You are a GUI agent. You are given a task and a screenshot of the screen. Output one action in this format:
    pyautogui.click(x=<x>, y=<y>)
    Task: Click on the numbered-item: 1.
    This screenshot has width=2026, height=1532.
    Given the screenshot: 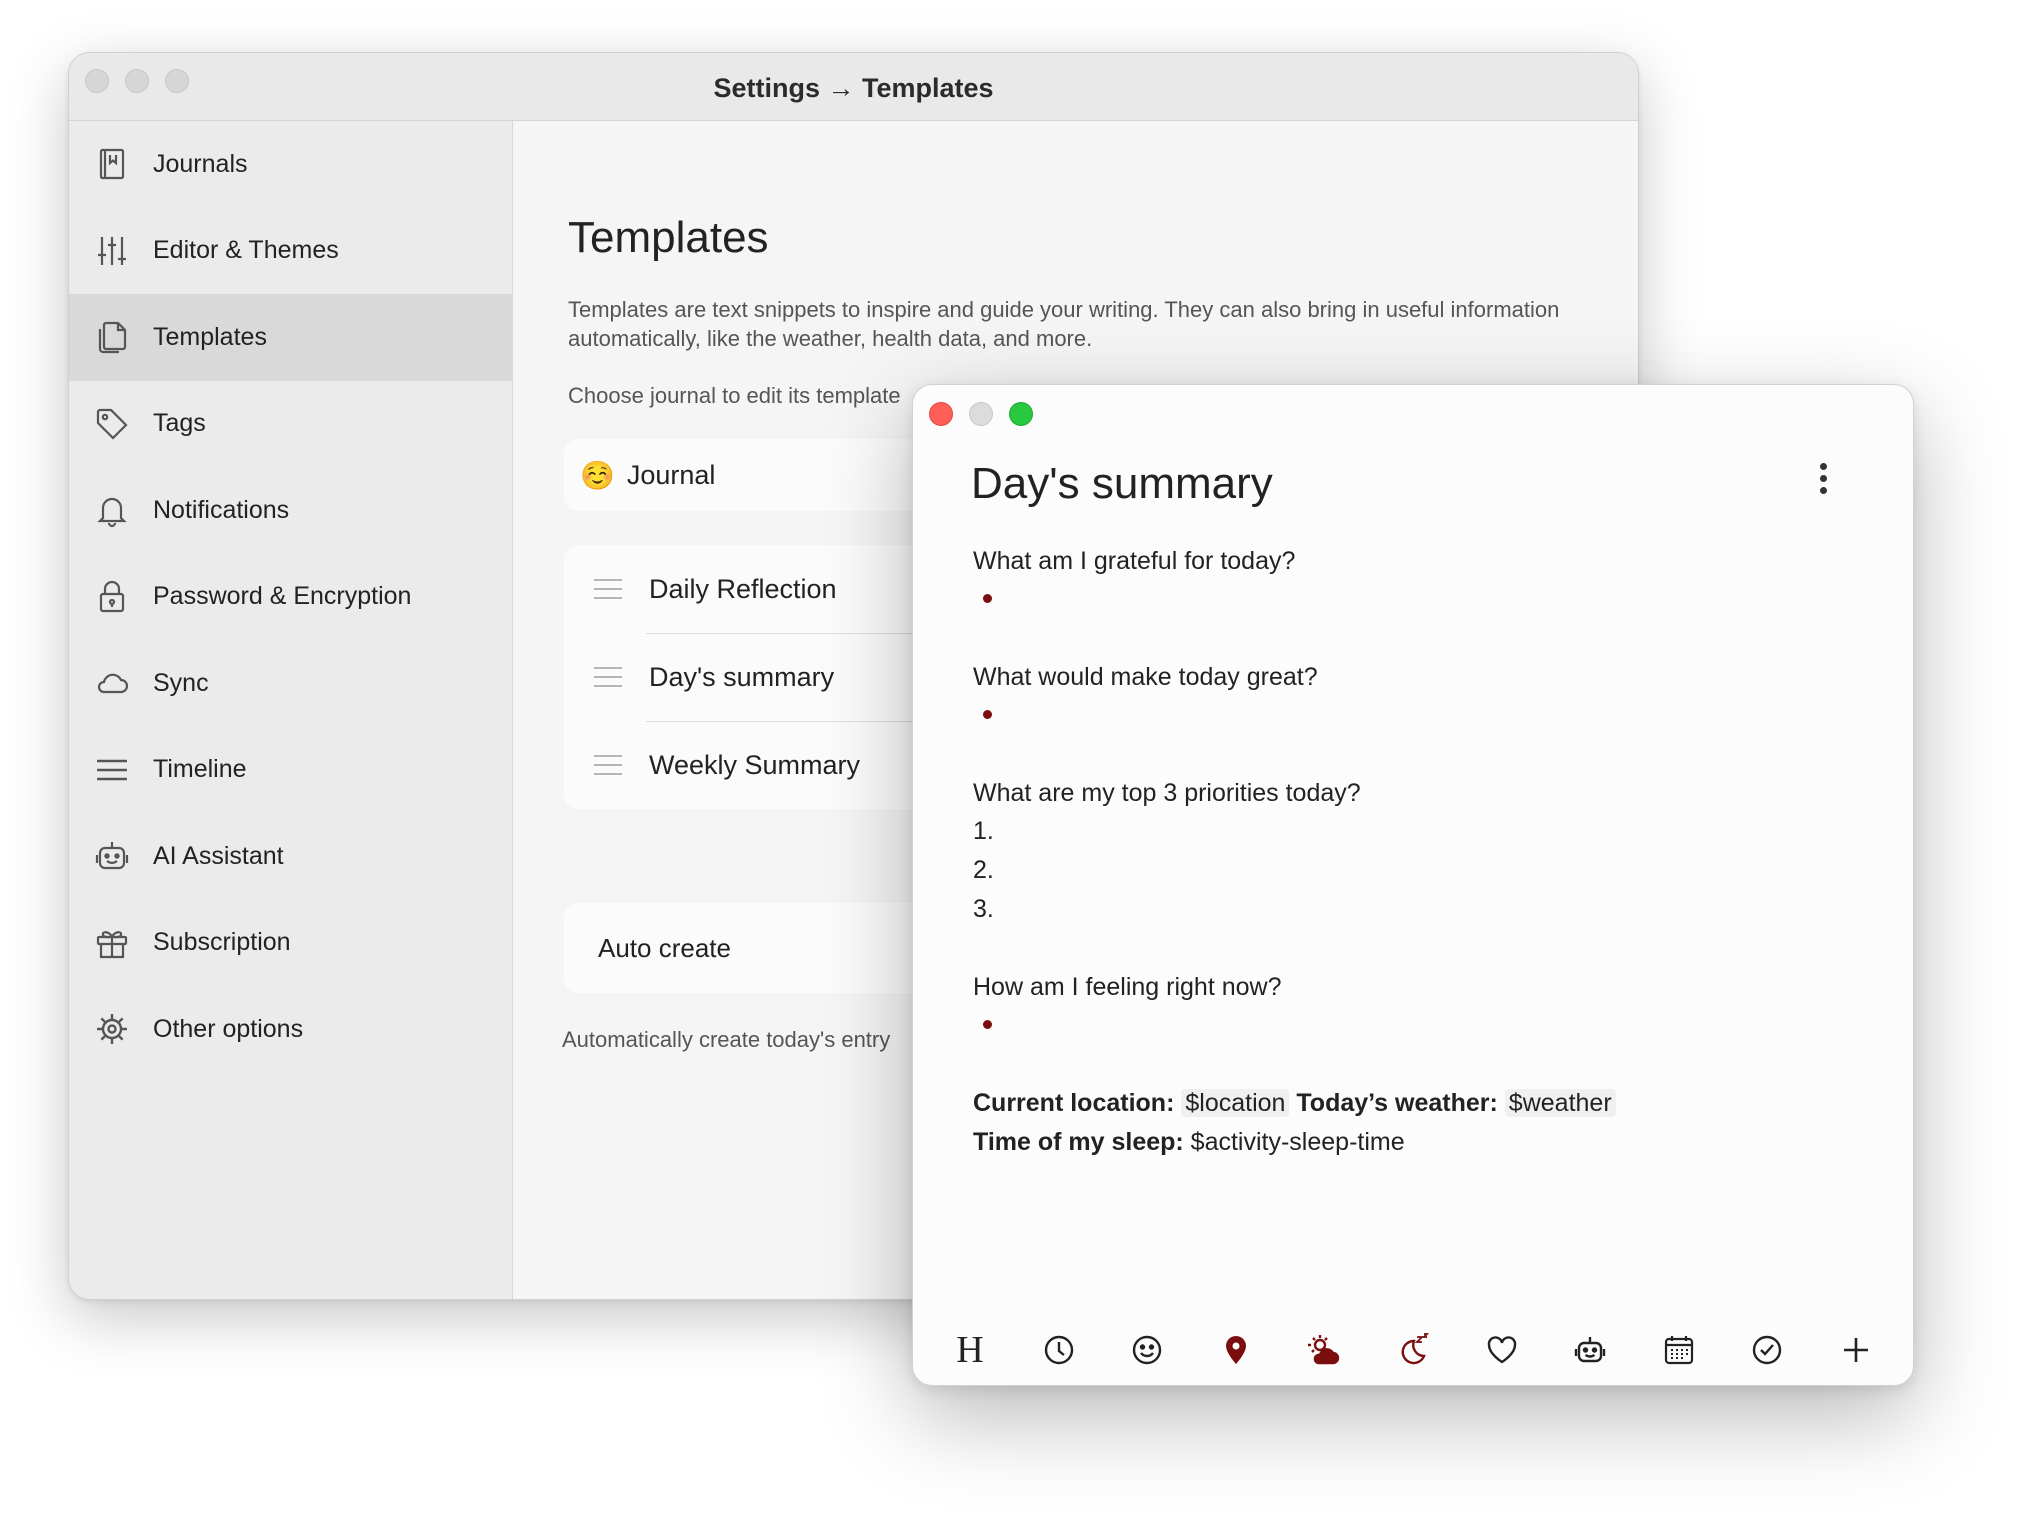 What is the action you would take?
    pyautogui.click(x=983, y=831)
    